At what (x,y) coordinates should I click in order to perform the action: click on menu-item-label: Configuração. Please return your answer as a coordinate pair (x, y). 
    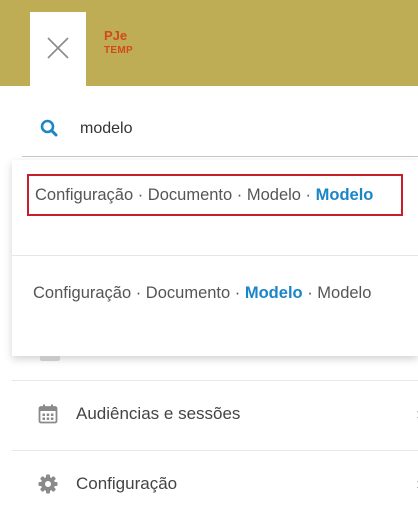
    Looking at the image, I should click on (127, 483).